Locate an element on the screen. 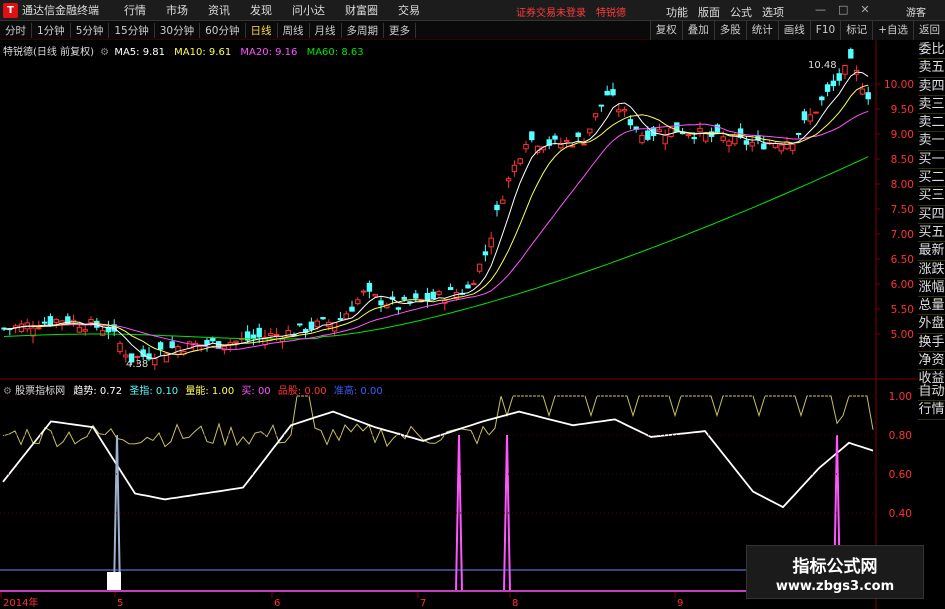 The width and height of the screenshot is (945, 609). menu-market: 市场 is located at coordinates (177, 10).